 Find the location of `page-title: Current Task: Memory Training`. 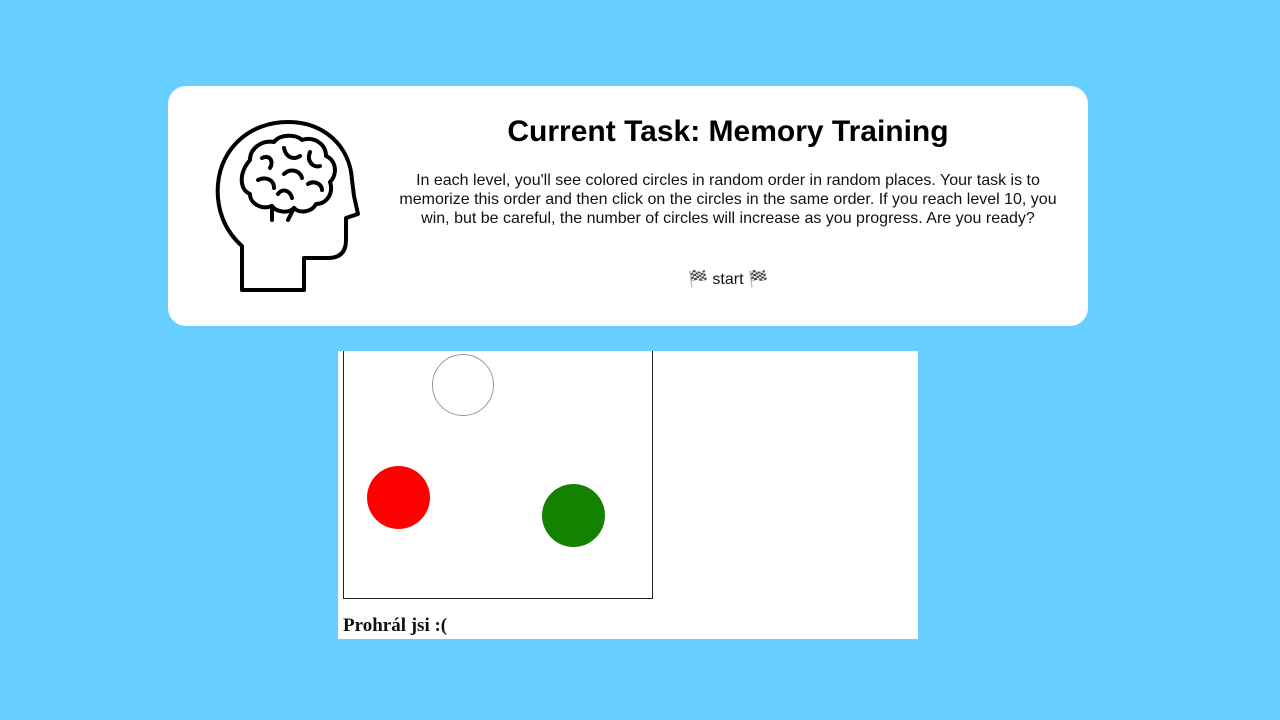

page-title: Current Task: Memory Training is located at coordinates (728, 131).